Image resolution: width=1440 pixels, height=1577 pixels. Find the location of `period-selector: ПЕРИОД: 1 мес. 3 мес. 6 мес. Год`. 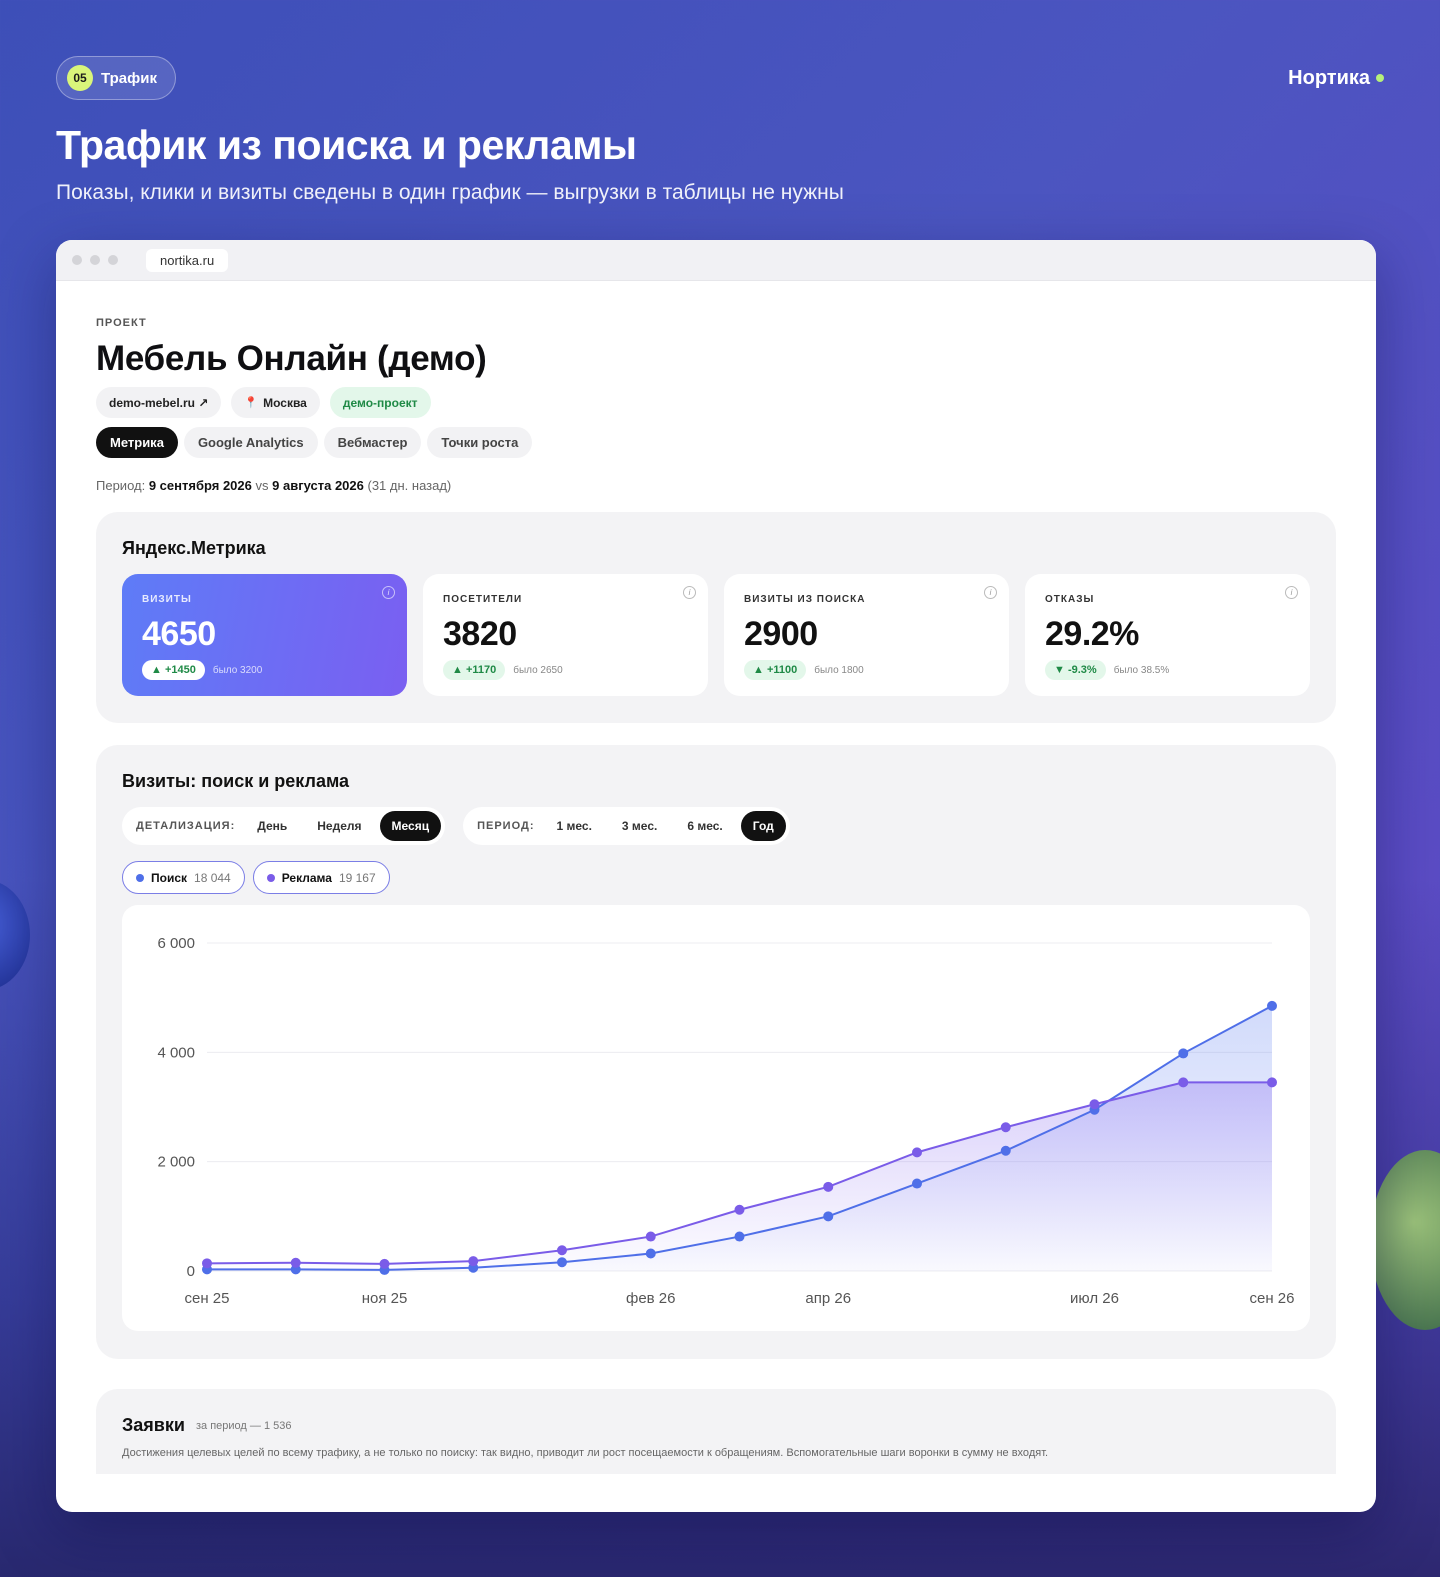

period-selector: ПЕРИОД: 1 мес. 3 мес. 6 мес. Год is located at coordinates (626, 826).